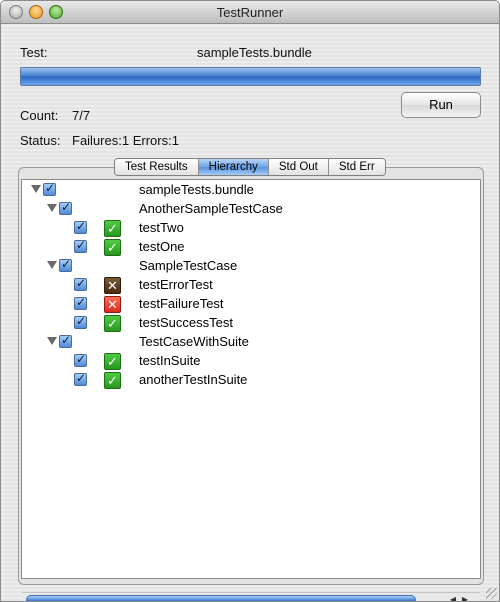 Image resolution: width=500 pixels, height=602 pixels. I want to click on tree-row-label: sampleTests.bundle, so click(196, 189).